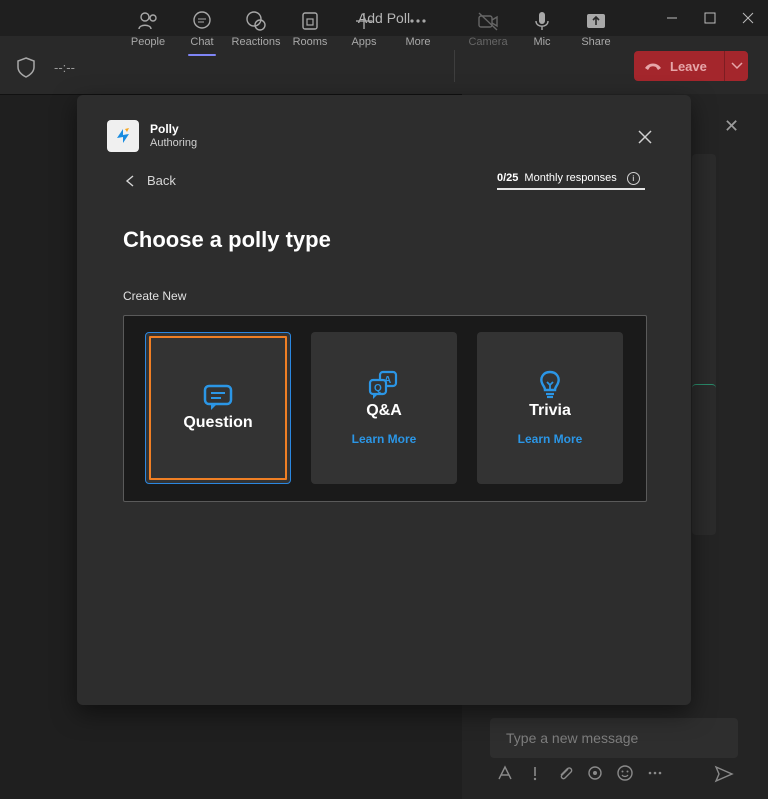  What do you see at coordinates (256, 42) in the screenshot?
I see `reactions-label: Reactions` at bounding box center [256, 42].